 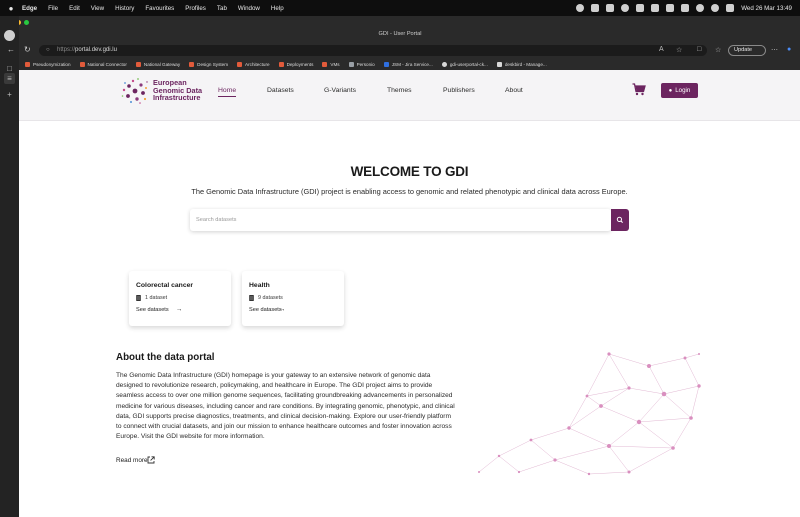 I want to click on more-options-icon: ⋯, so click(x=774, y=50).